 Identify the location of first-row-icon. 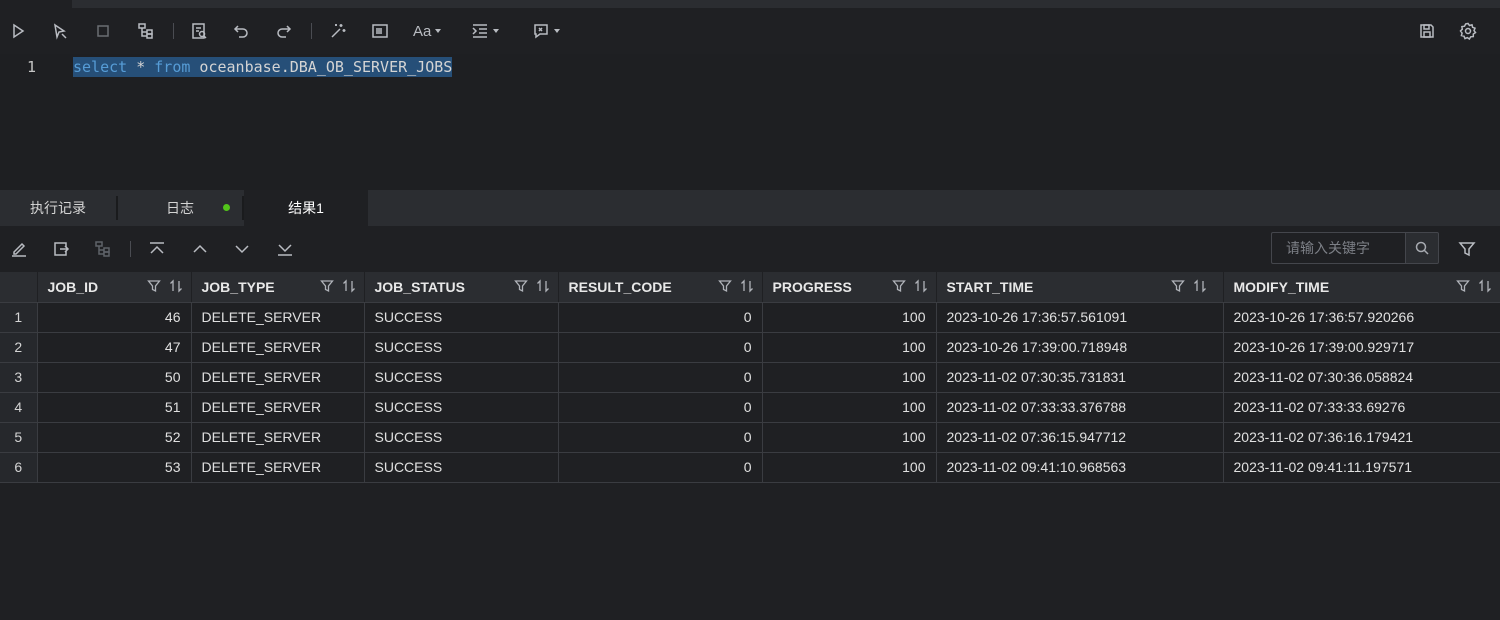
(157, 249).